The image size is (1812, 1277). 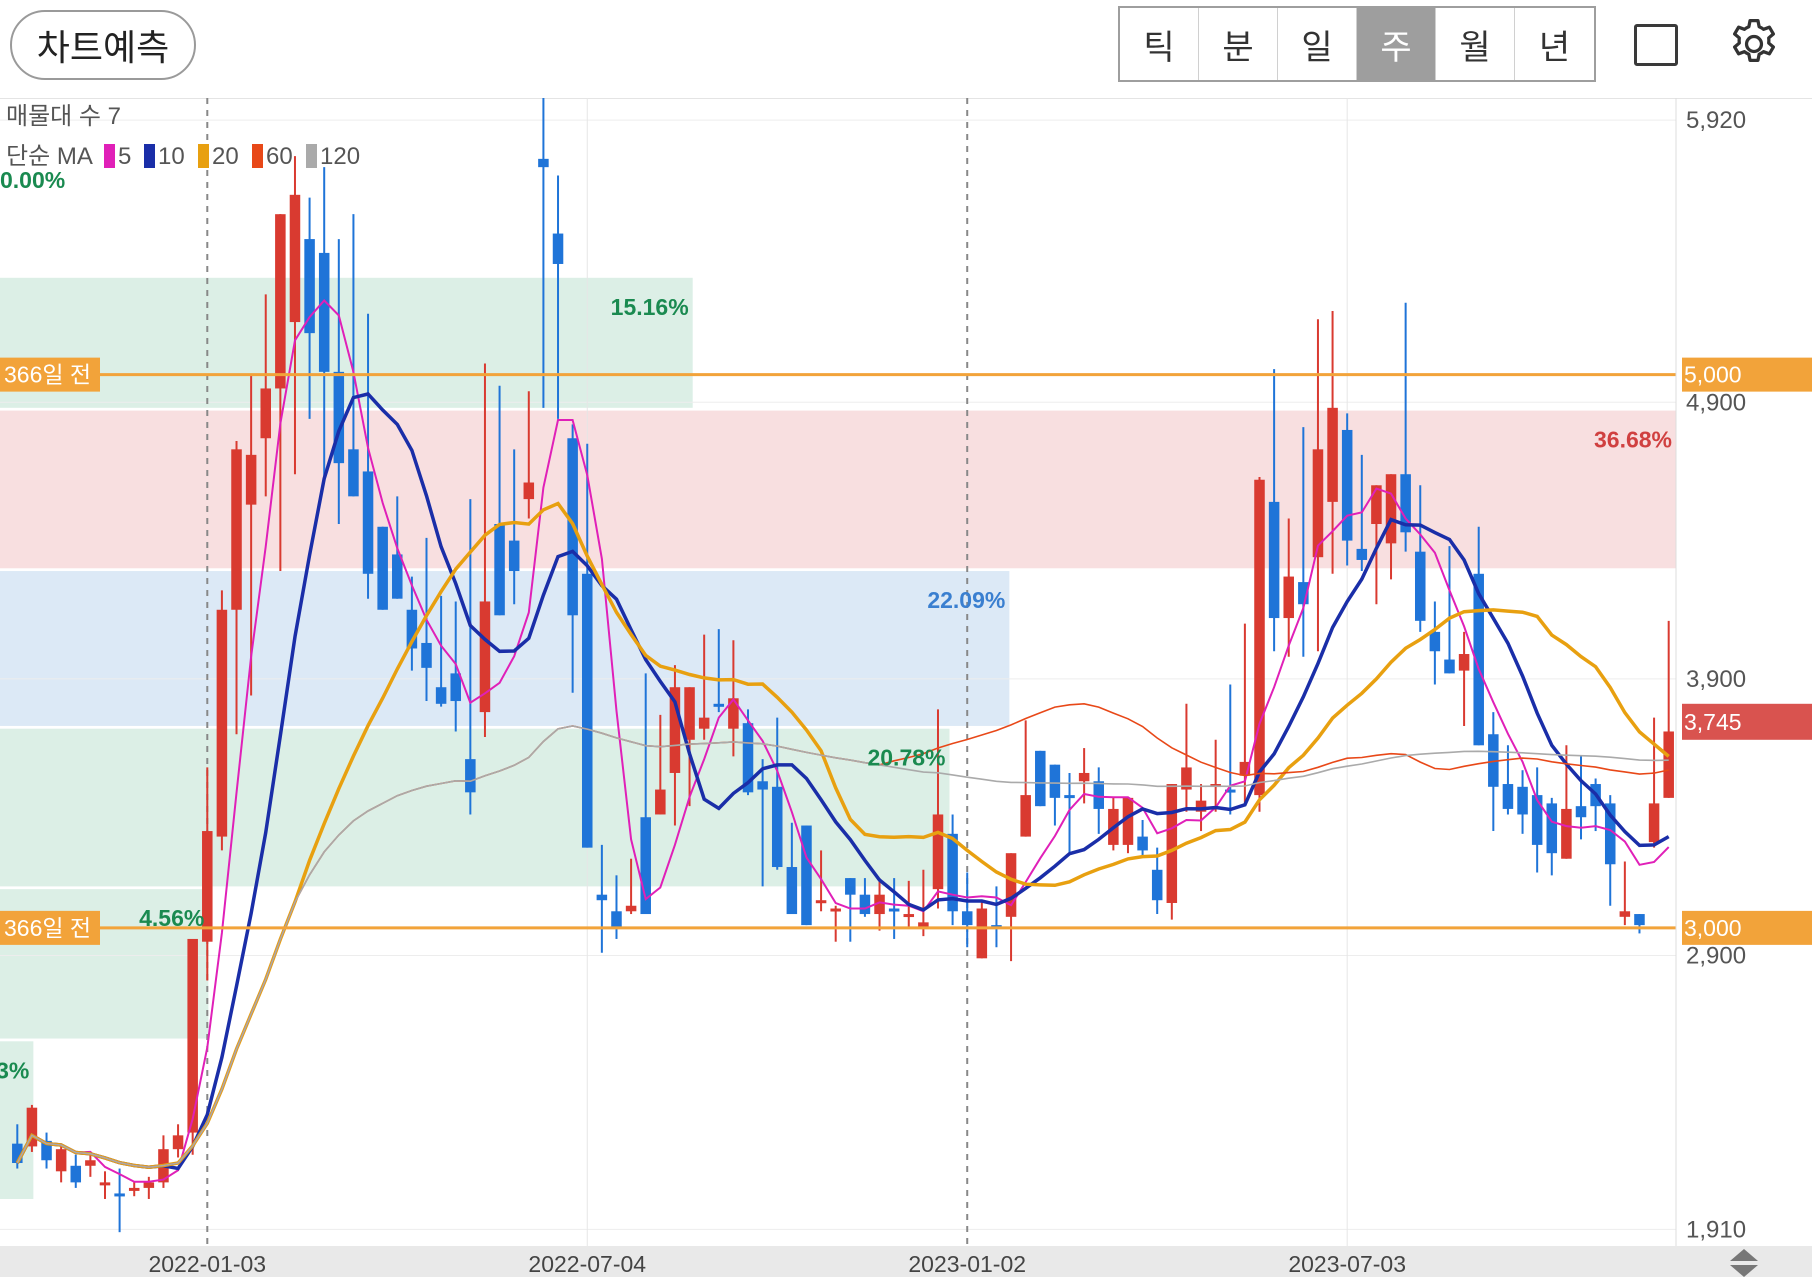 What do you see at coordinates (1159, 44) in the screenshot?
I see `tab-tick: 틱` at bounding box center [1159, 44].